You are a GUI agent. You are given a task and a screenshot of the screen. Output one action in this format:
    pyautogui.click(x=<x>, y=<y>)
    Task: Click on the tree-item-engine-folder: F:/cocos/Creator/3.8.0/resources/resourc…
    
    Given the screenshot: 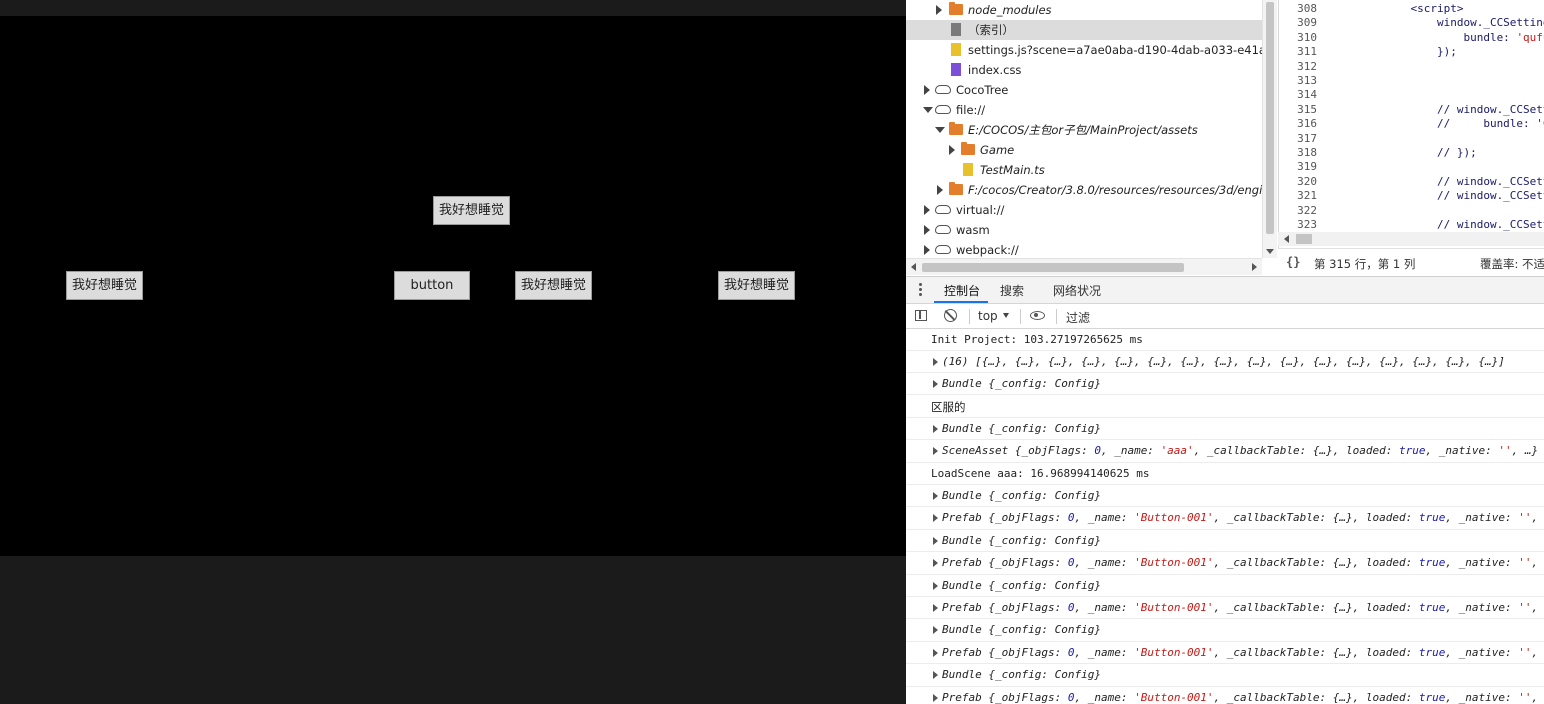 What is the action you would take?
    pyautogui.click(x=1084, y=190)
    